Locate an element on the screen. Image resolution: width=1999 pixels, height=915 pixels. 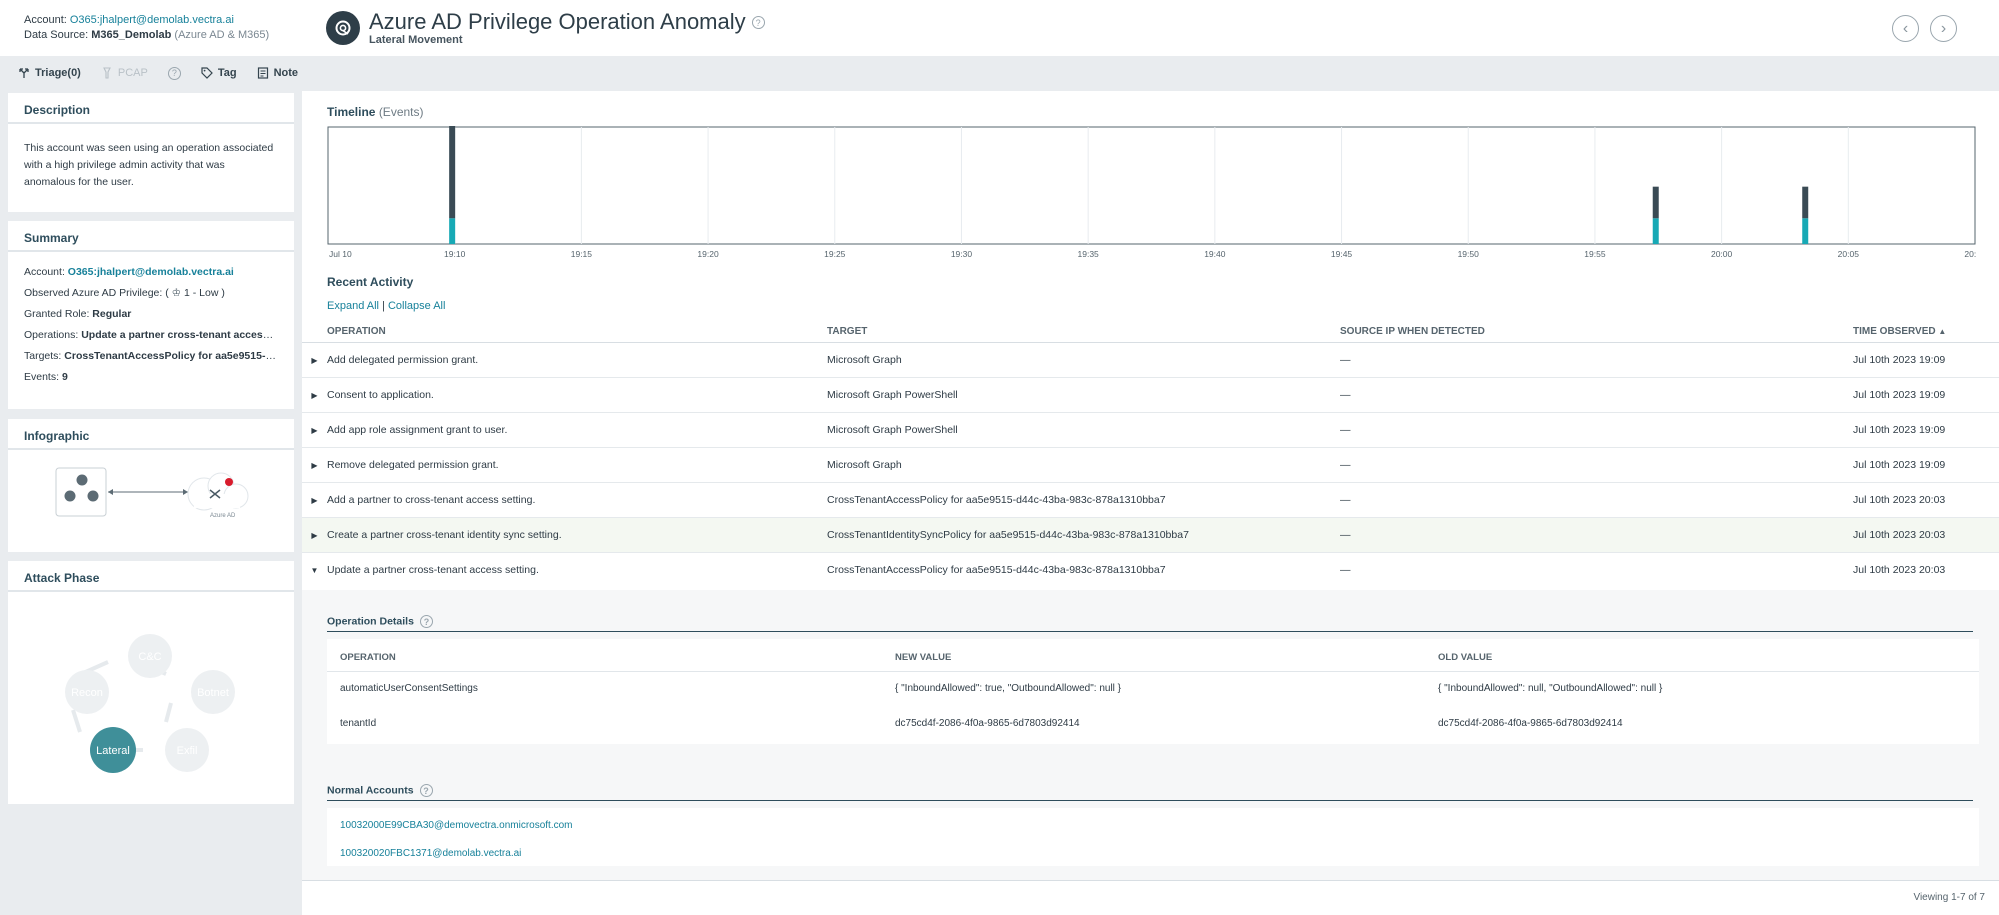
chevron-left-icon: ‹ is located at coordinates (1905, 28).